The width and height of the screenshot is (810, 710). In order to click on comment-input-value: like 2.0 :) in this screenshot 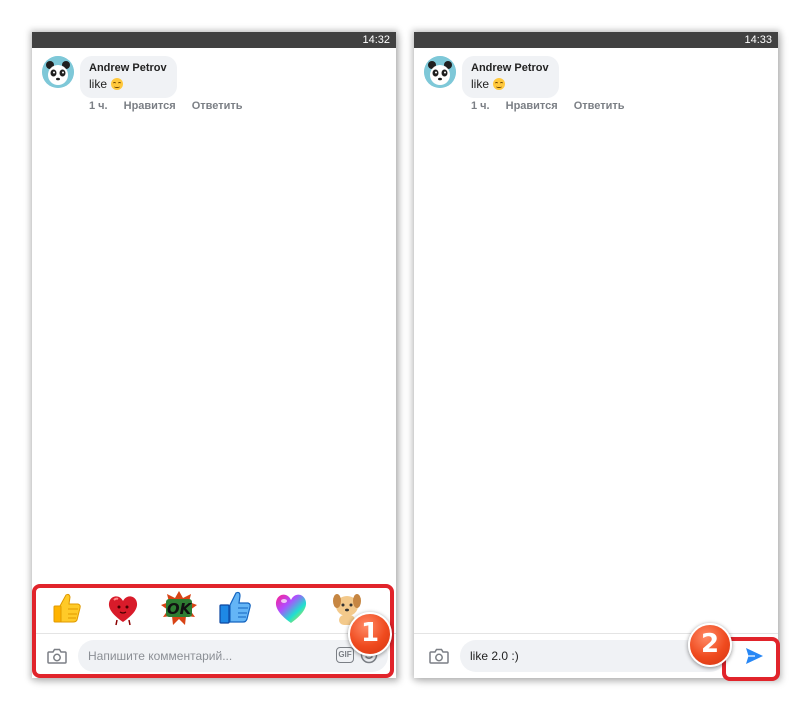, I will do `click(494, 656)`.